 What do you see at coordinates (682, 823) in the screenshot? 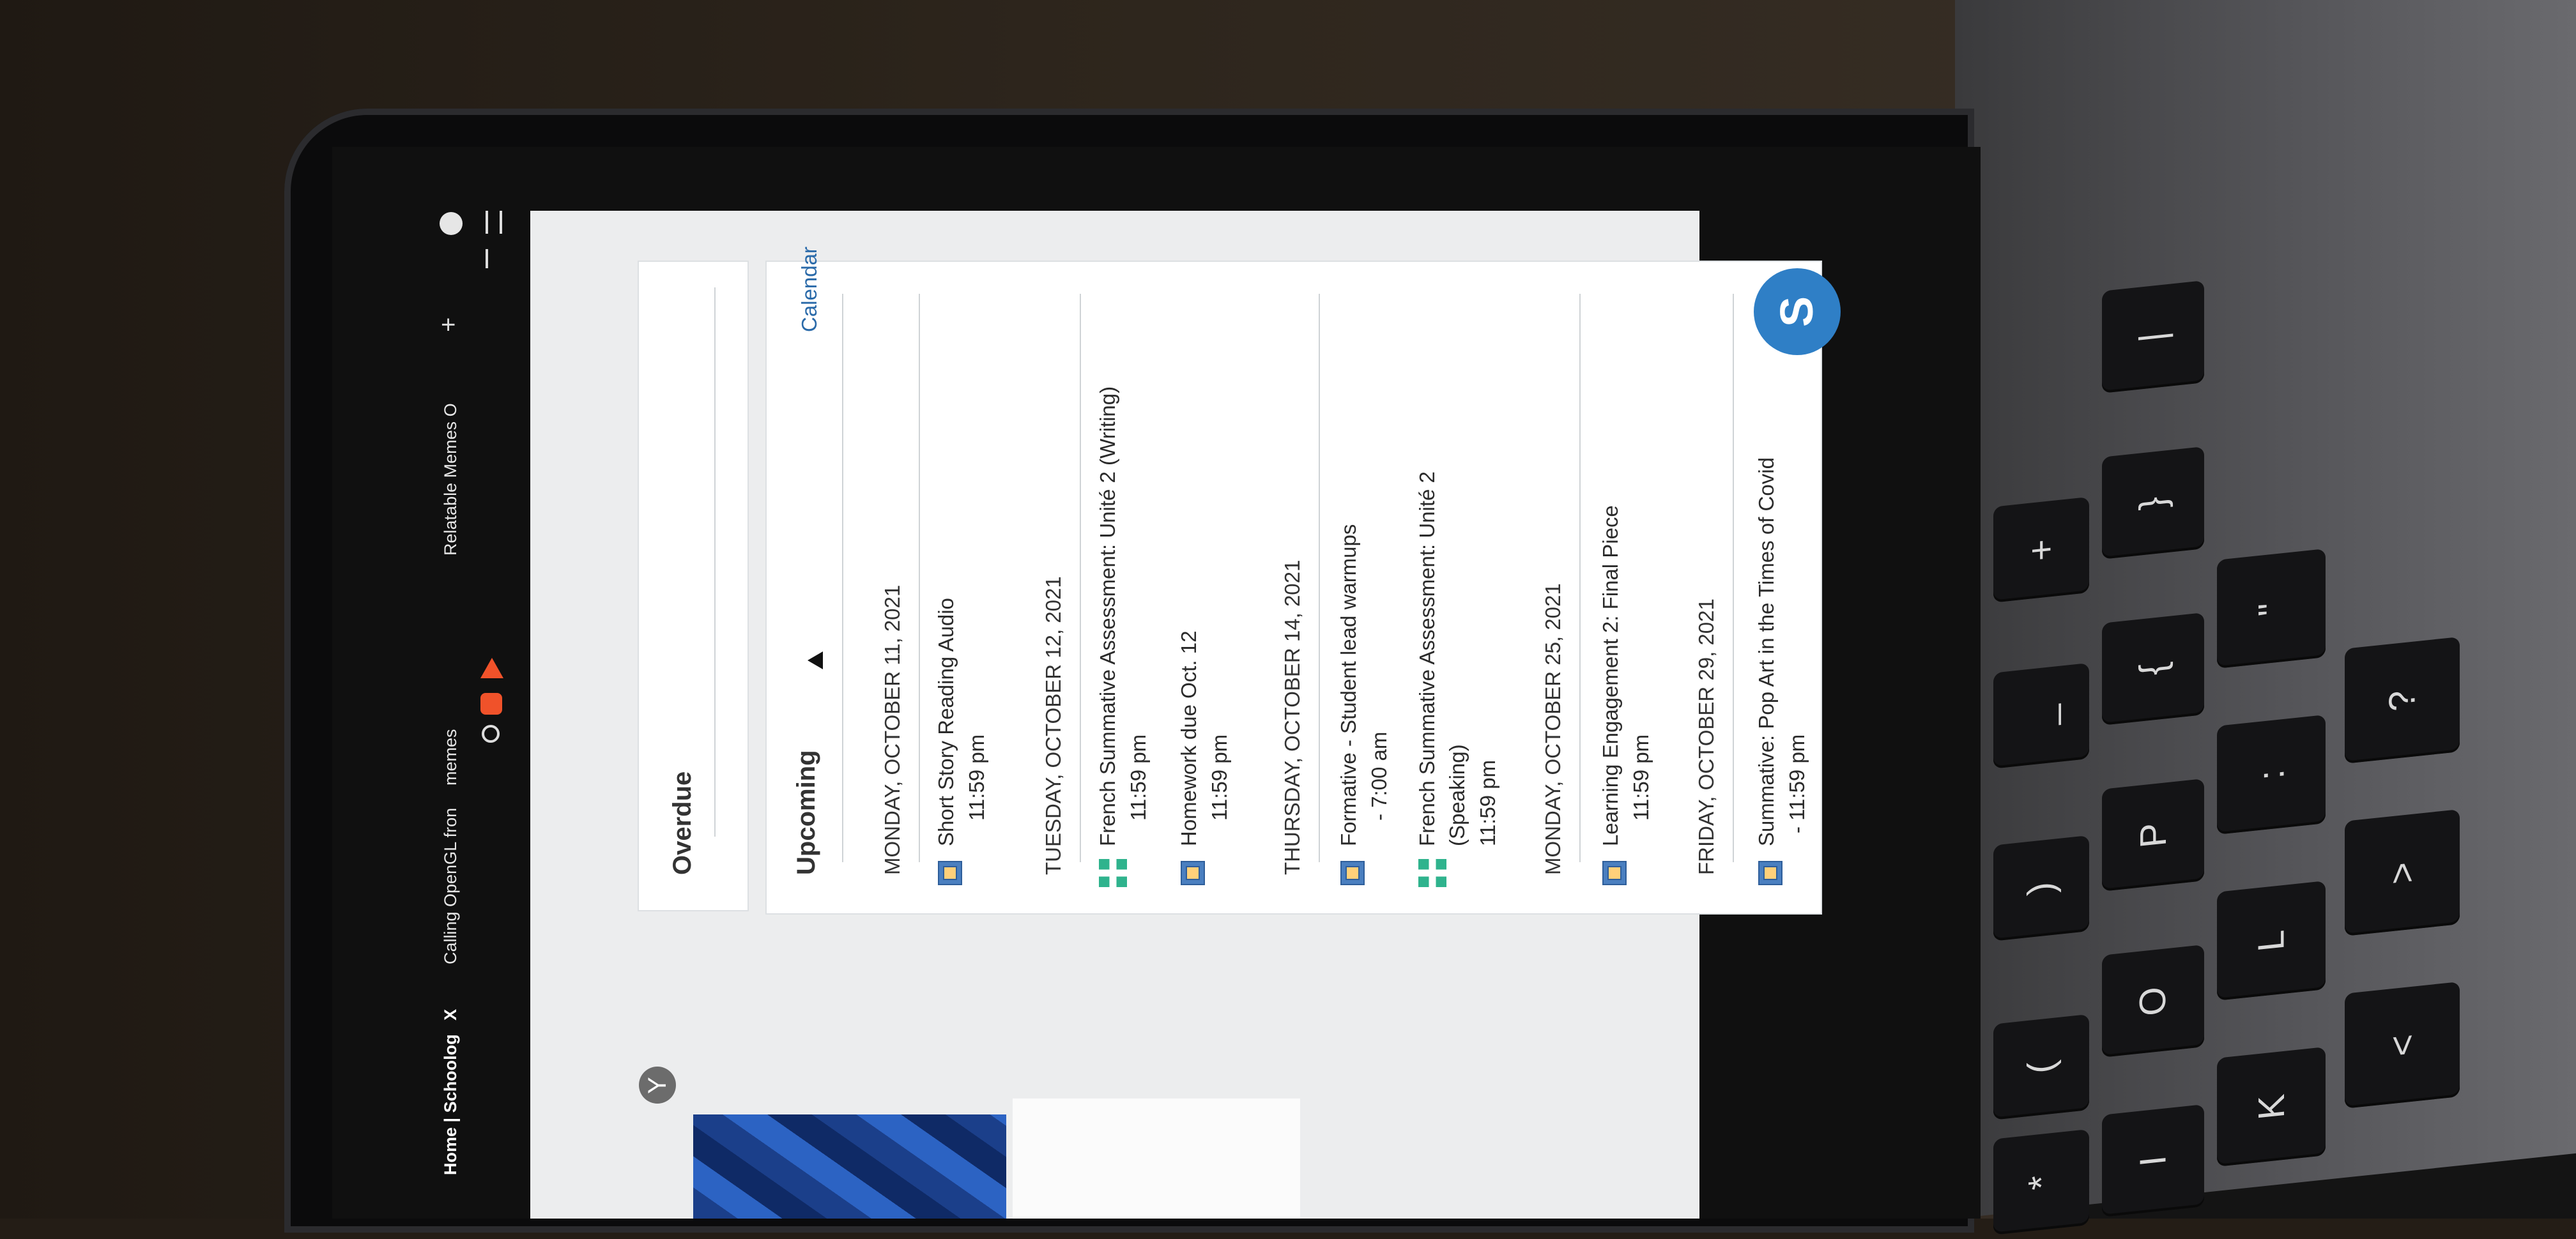
I see `overdue-heading: Overdue` at bounding box center [682, 823].